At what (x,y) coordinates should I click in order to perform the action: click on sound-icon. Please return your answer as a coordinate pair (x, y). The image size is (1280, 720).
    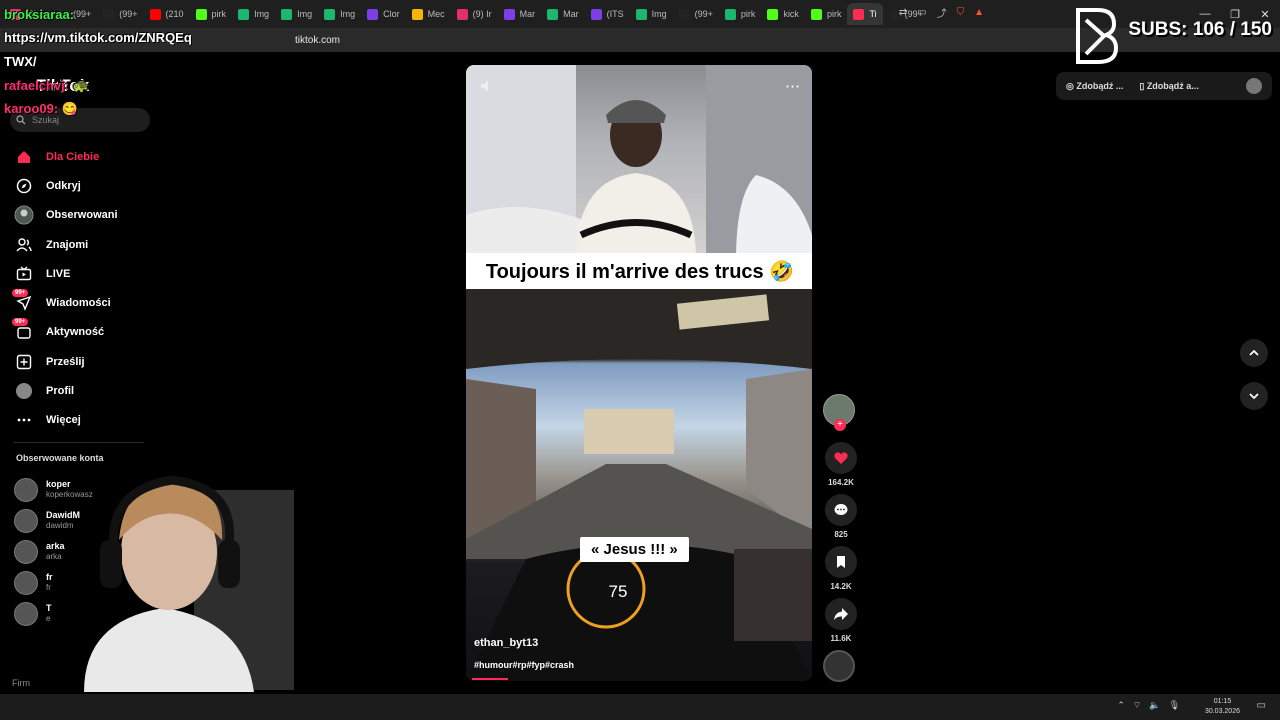
    Looking at the image, I should click on (487, 86).